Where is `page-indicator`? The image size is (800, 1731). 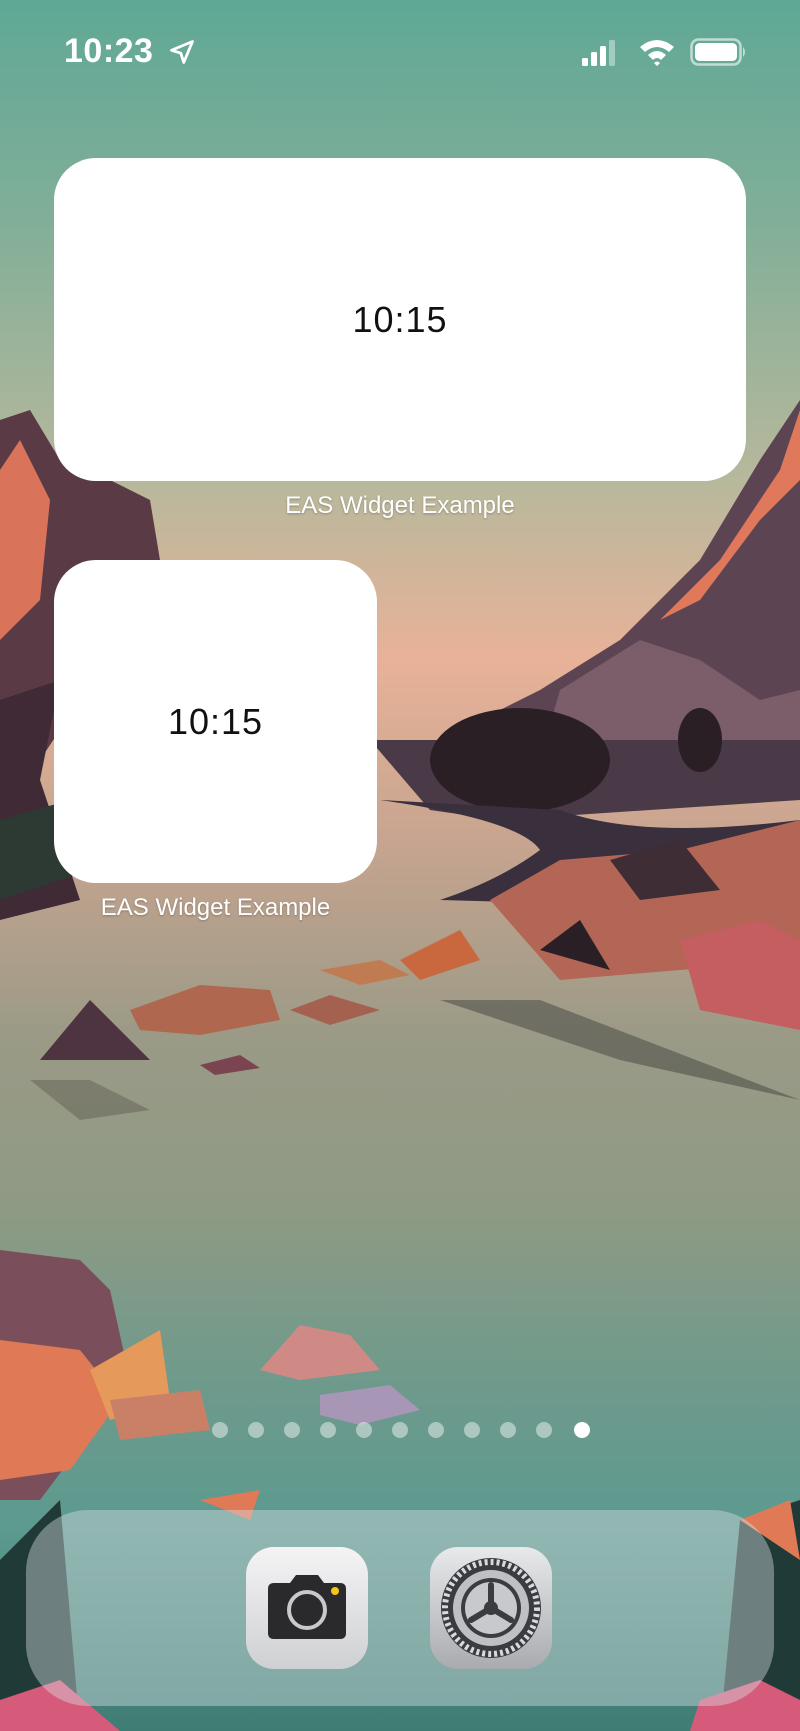 page-indicator is located at coordinates (400, 1432).